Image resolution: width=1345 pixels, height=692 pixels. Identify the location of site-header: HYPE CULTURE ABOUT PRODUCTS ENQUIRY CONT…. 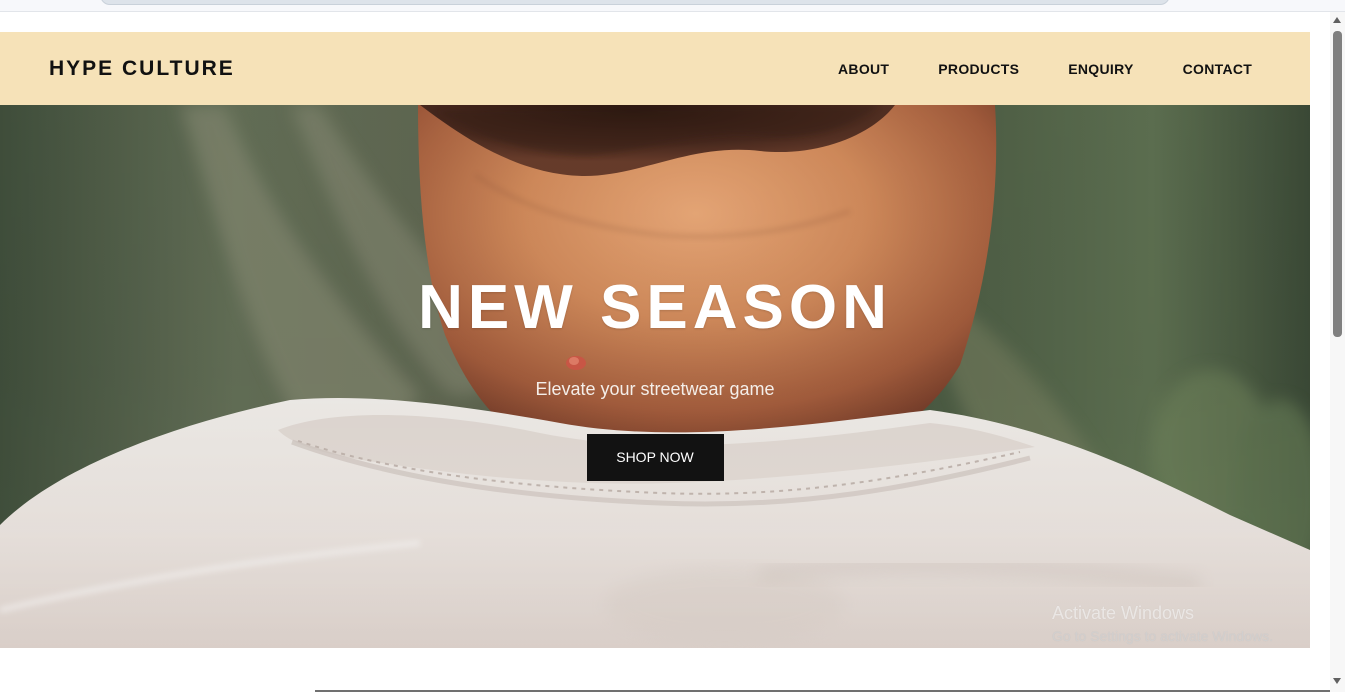
(655, 68).